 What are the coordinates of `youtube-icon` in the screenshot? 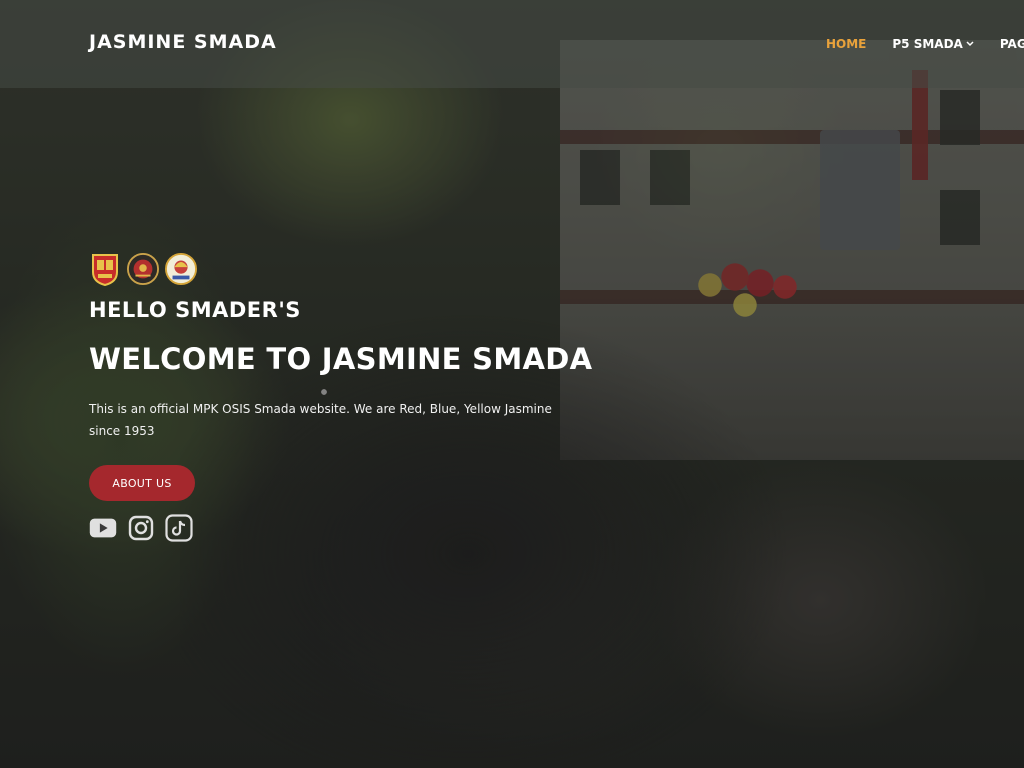 It's located at (103, 528).